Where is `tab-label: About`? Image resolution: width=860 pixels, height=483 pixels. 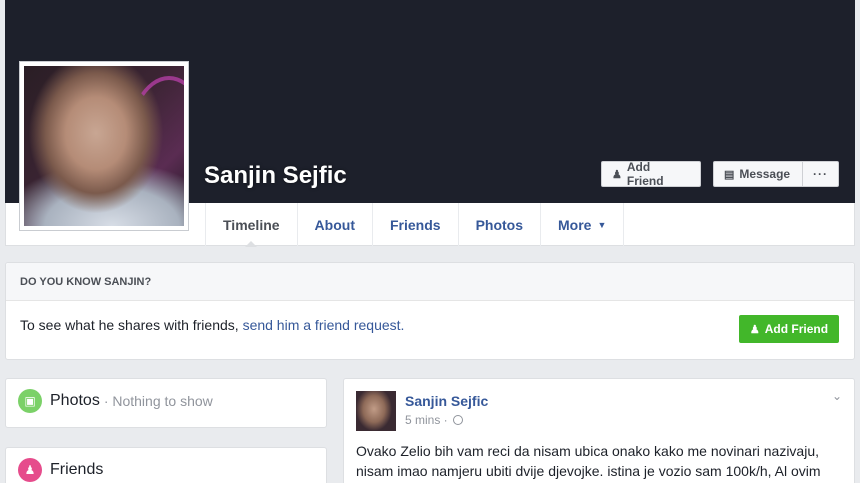
tab-label: About is located at coordinates (334, 224).